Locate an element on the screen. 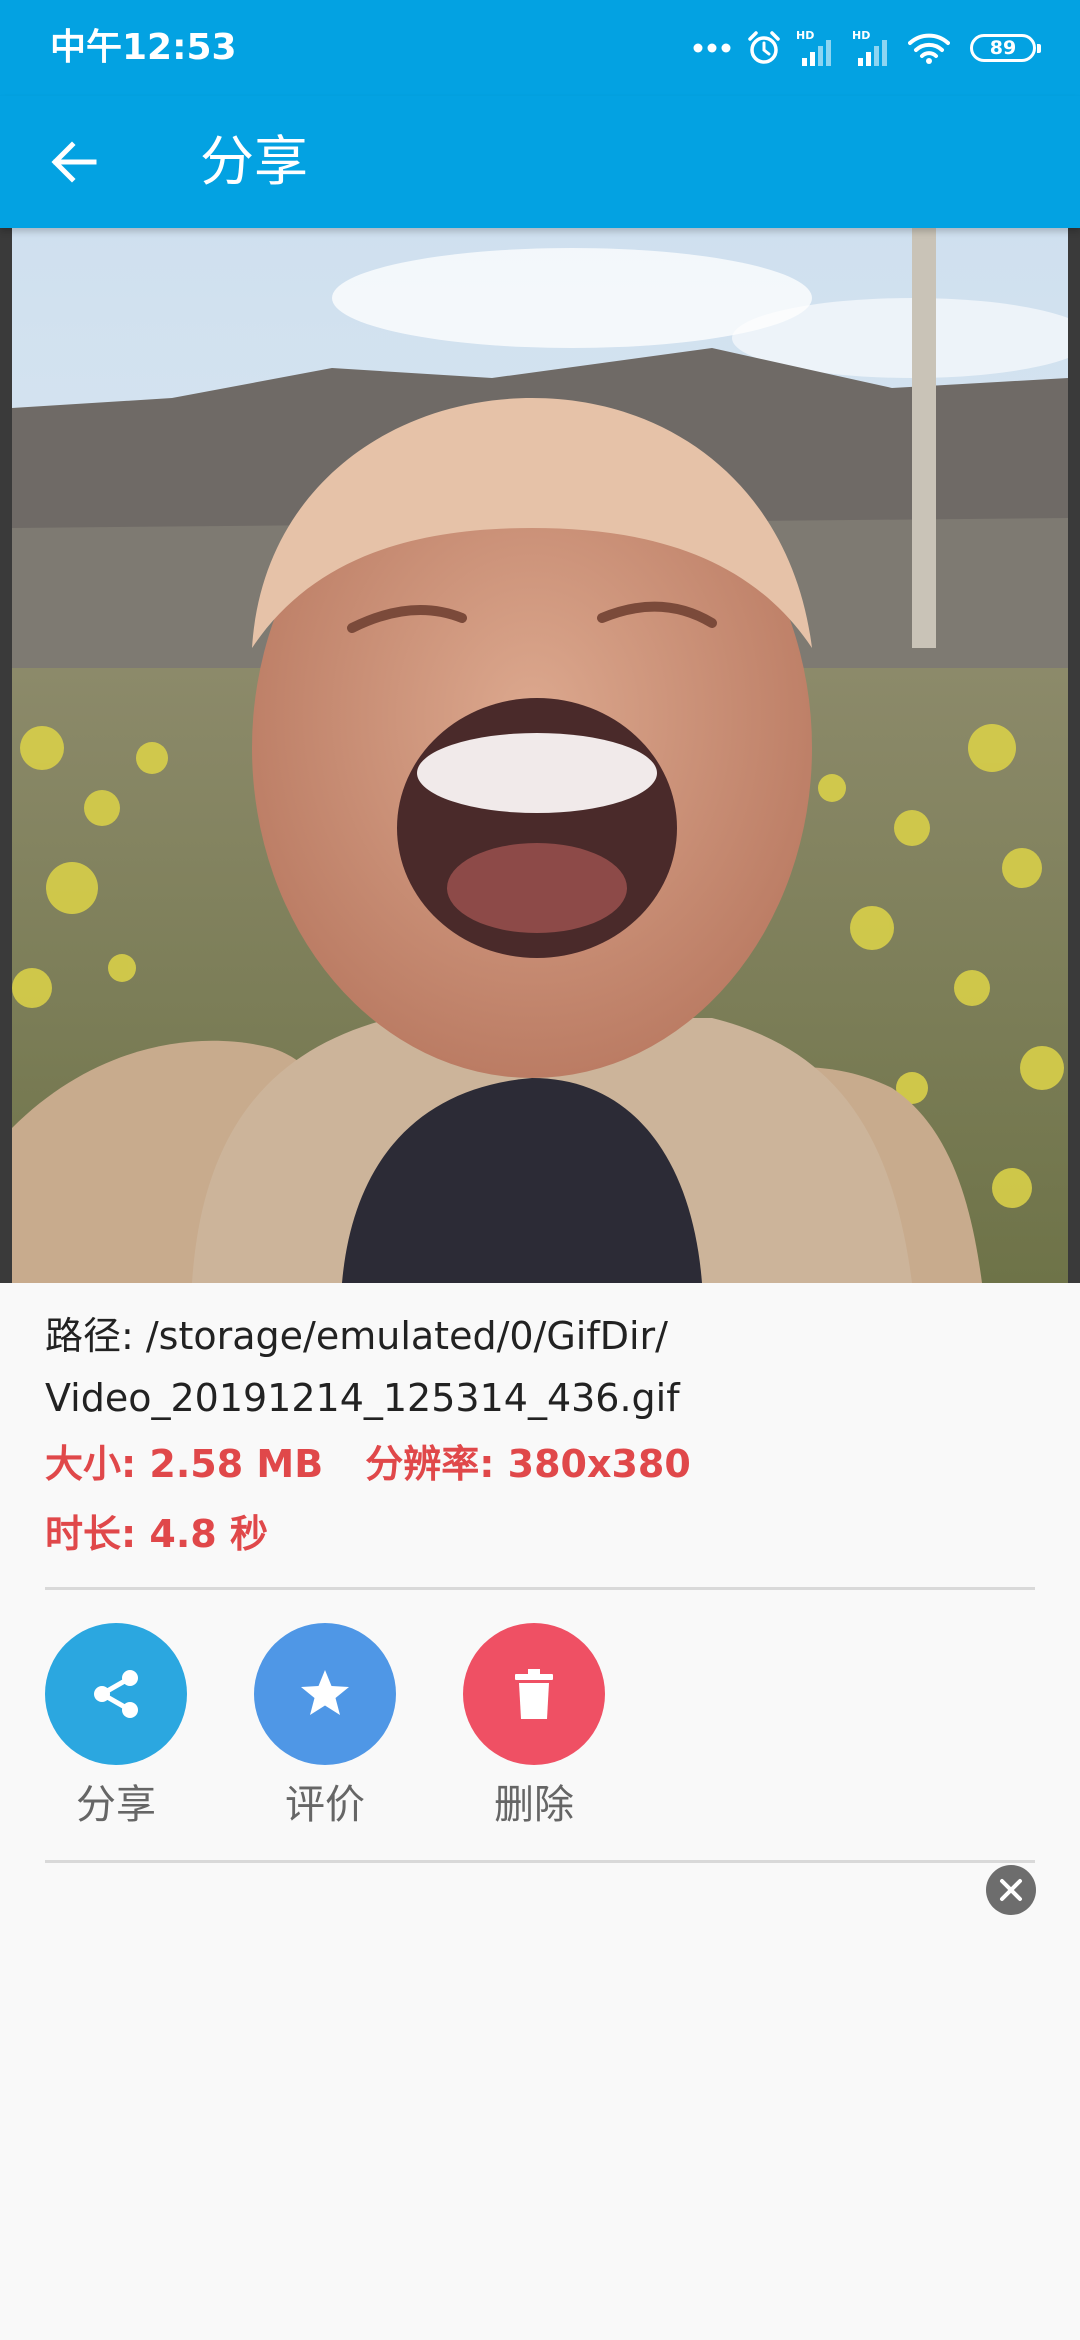 The height and width of the screenshot is (2340, 1080). share-icon is located at coordinates (116, 1694).